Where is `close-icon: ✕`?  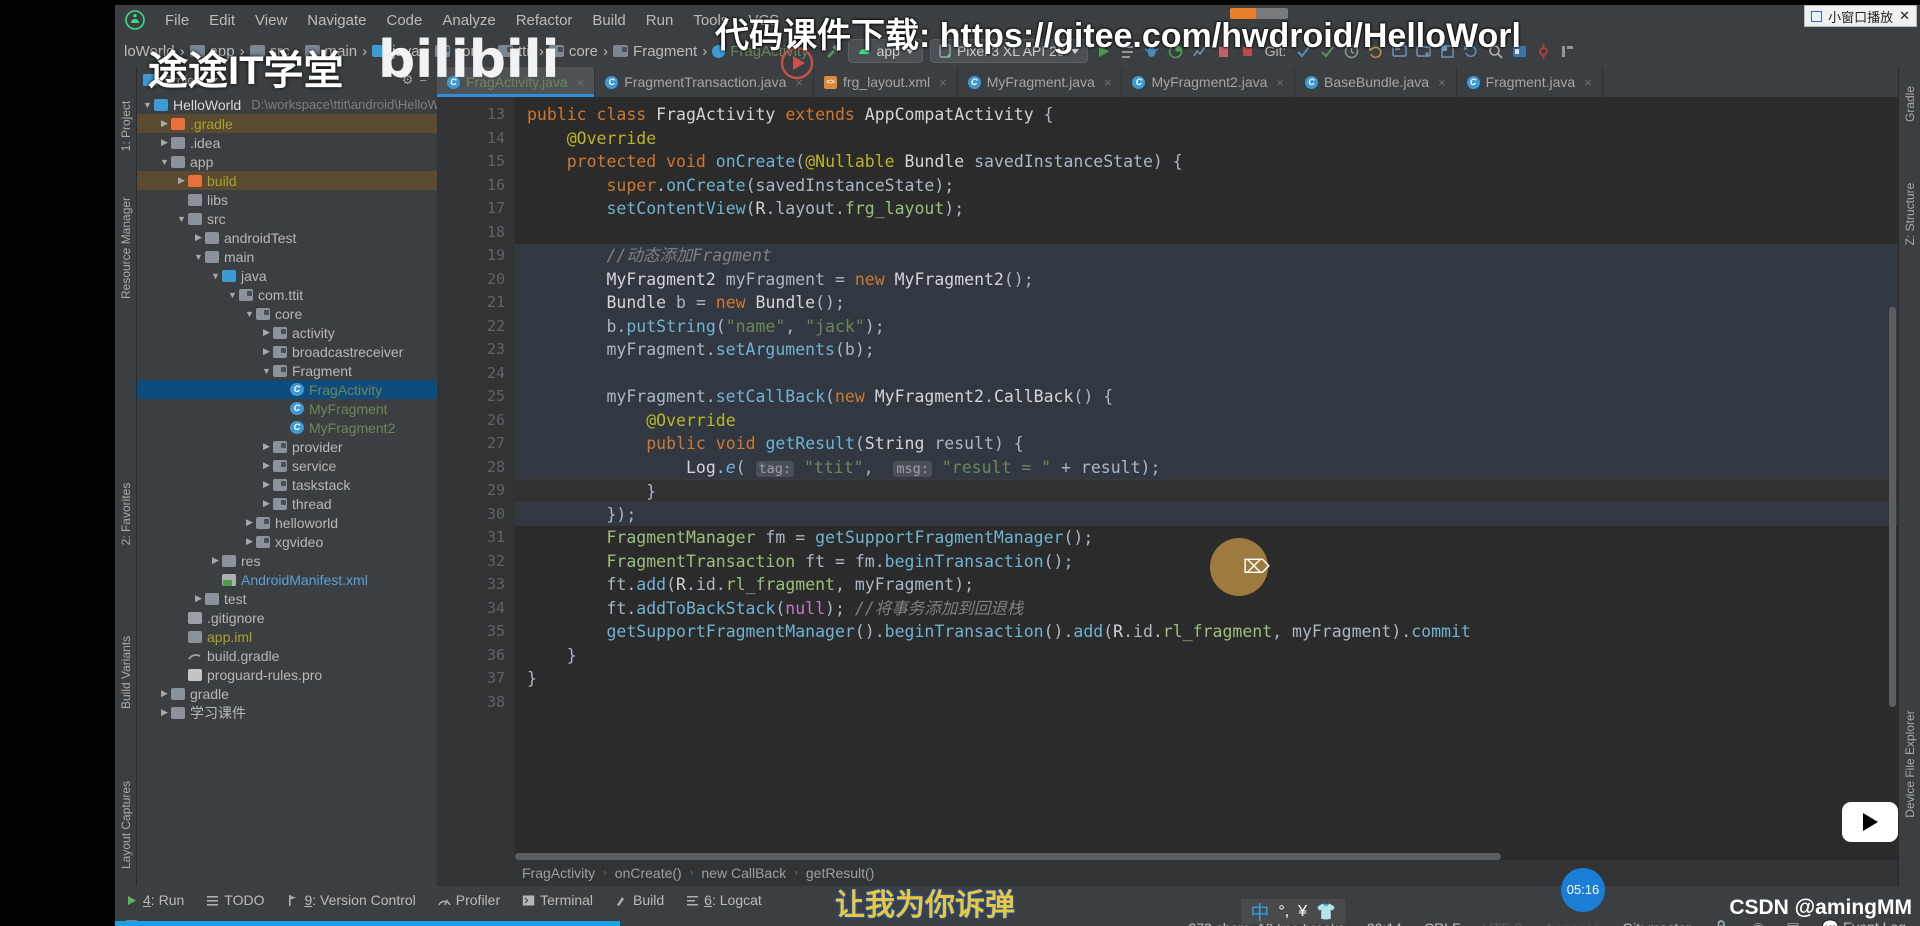 close-icon: ✕ is located at coordinates (1904, 16).